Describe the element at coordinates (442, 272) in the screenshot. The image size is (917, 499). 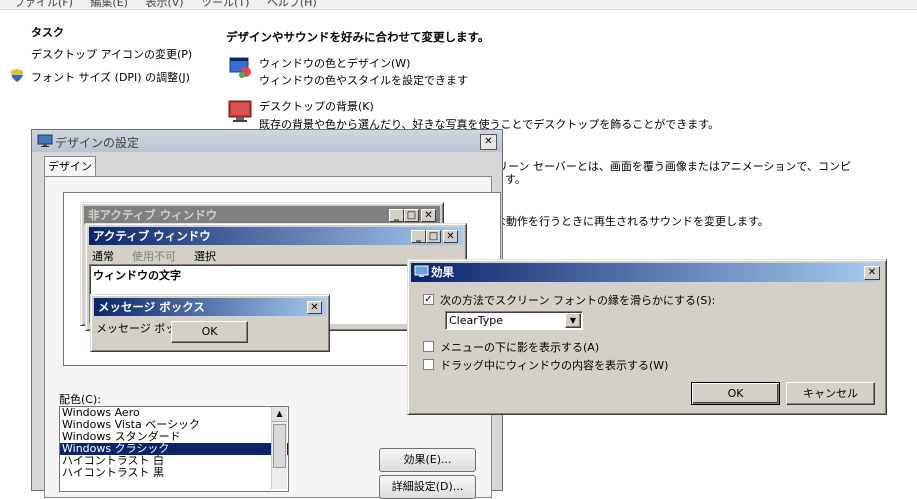
I see `effects-title: 効果` at that location.